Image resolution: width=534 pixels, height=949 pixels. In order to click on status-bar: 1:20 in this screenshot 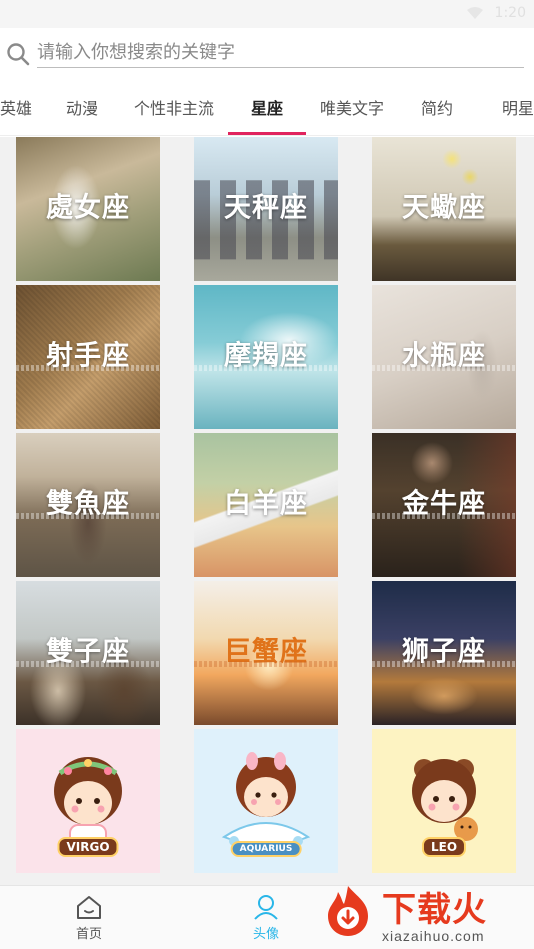, I will do `click(267, 14)`.